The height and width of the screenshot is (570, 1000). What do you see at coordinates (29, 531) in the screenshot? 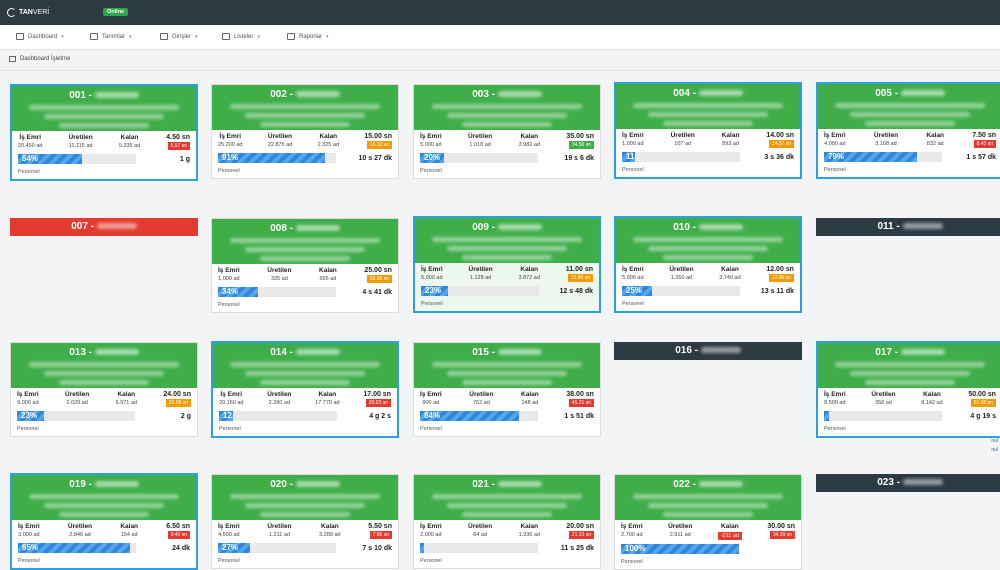
I see `stat-column: İş Emri 3.000 ad` at bounding box center [29, 531].